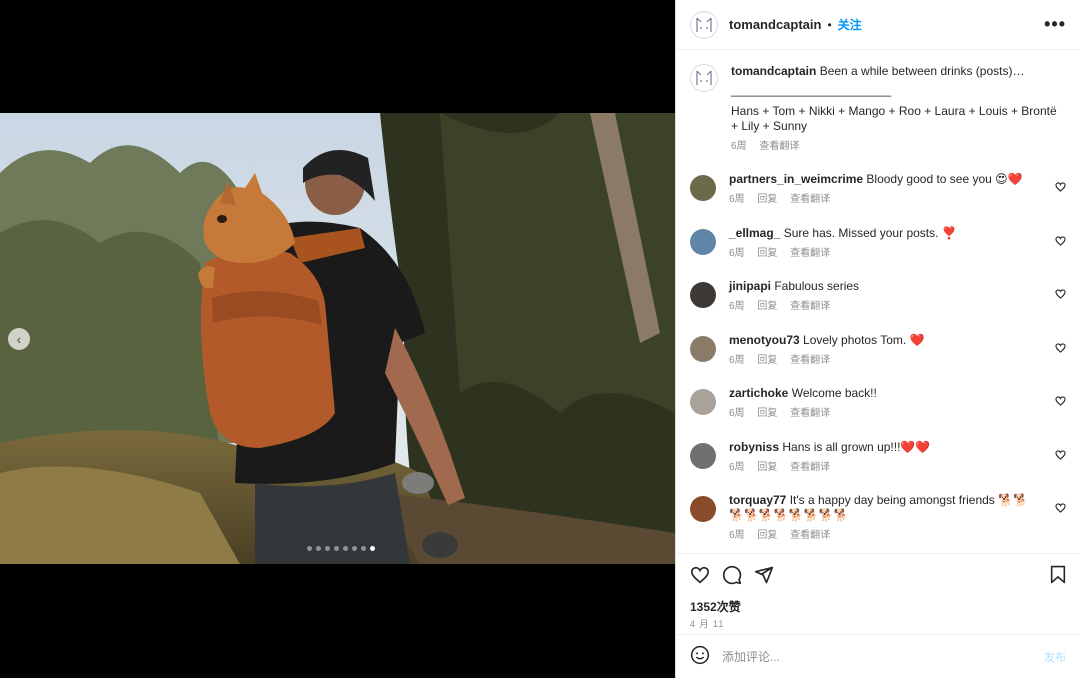 The height and width of the screenshot is (678, 1080). What do you see at coordinates (758, 393) in the screenshot?
I see `commenter-username: zartichoke` at bounding box center [758, 393].